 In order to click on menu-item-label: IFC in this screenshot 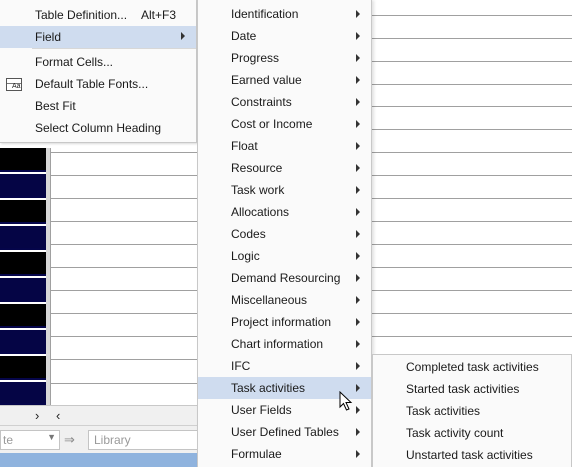, I will do `click(241, 366)`.